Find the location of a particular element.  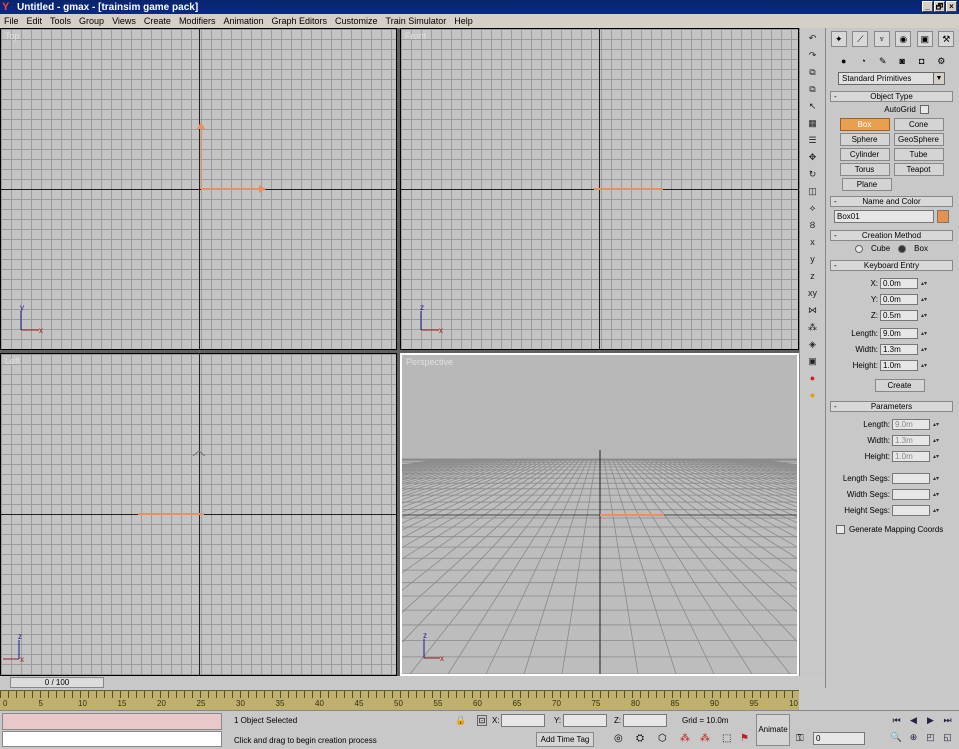

helpers-icon: ◘ is located at coordinates (921, 61).